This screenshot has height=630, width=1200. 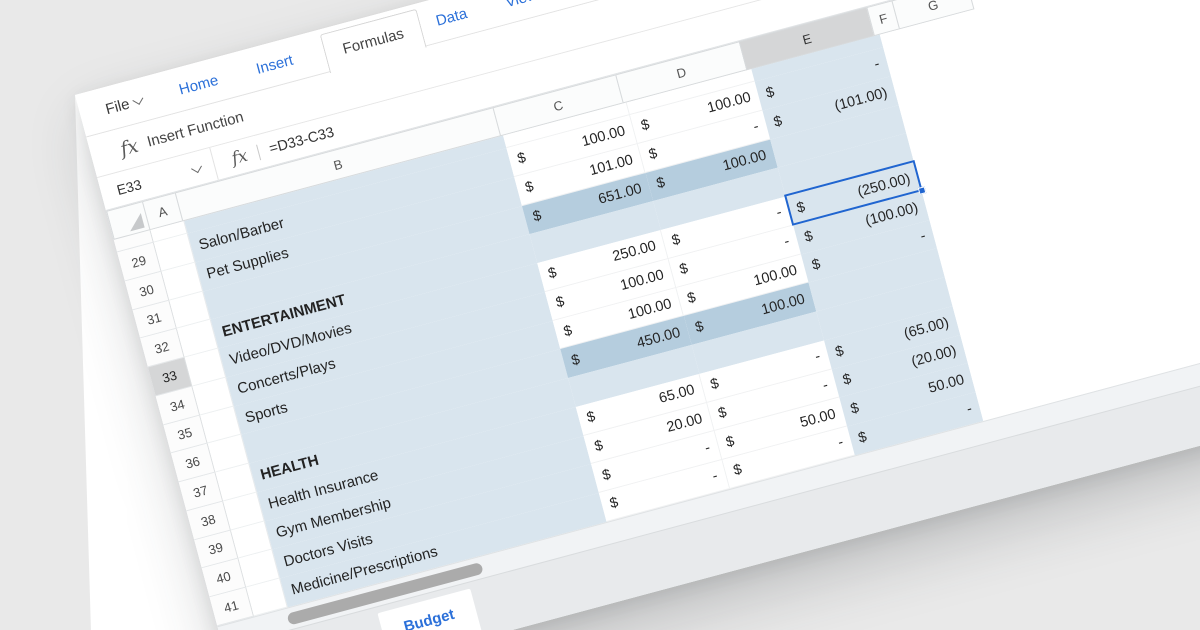 I want to click on cell-value: 250.00, so click(x=634, y=252).